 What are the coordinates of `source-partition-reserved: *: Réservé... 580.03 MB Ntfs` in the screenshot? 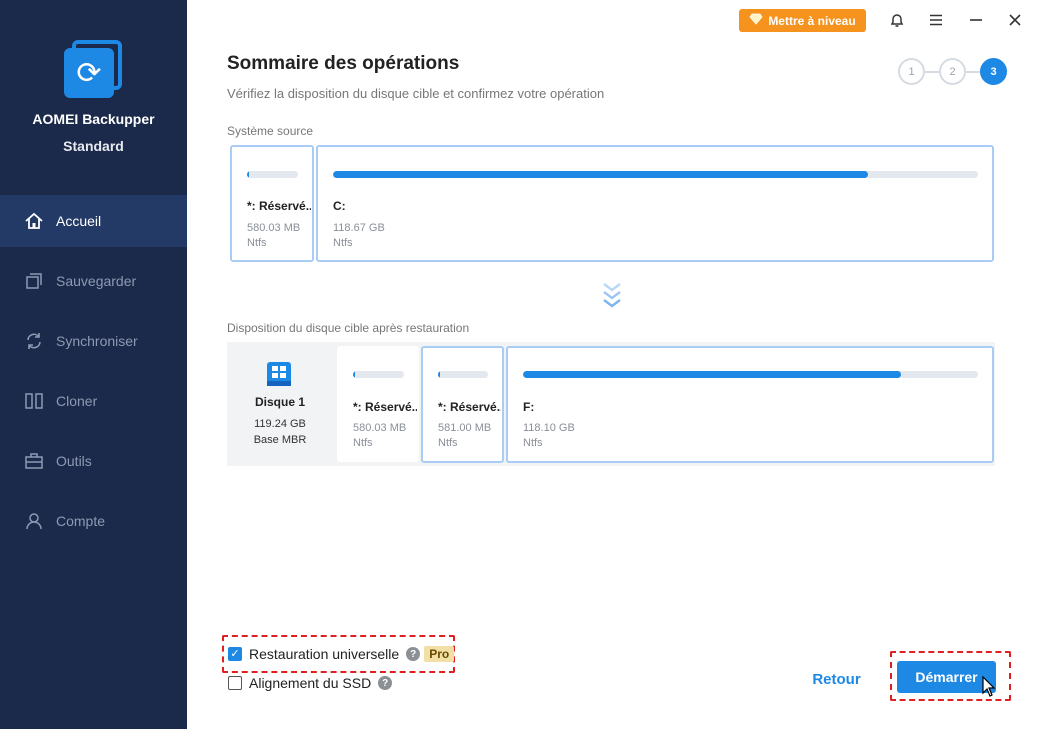 It's located at (272, 203).